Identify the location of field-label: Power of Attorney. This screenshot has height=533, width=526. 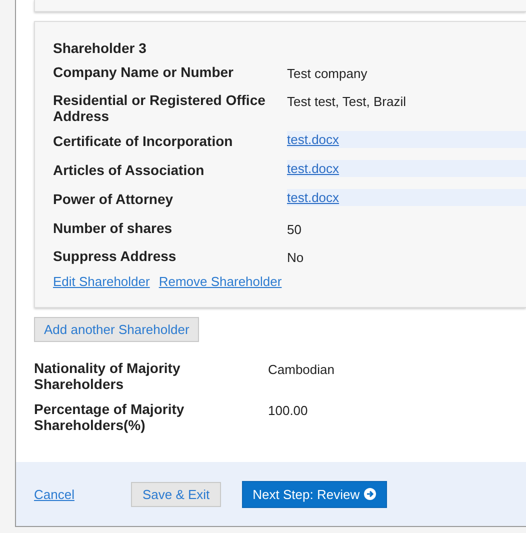
(113, 198).